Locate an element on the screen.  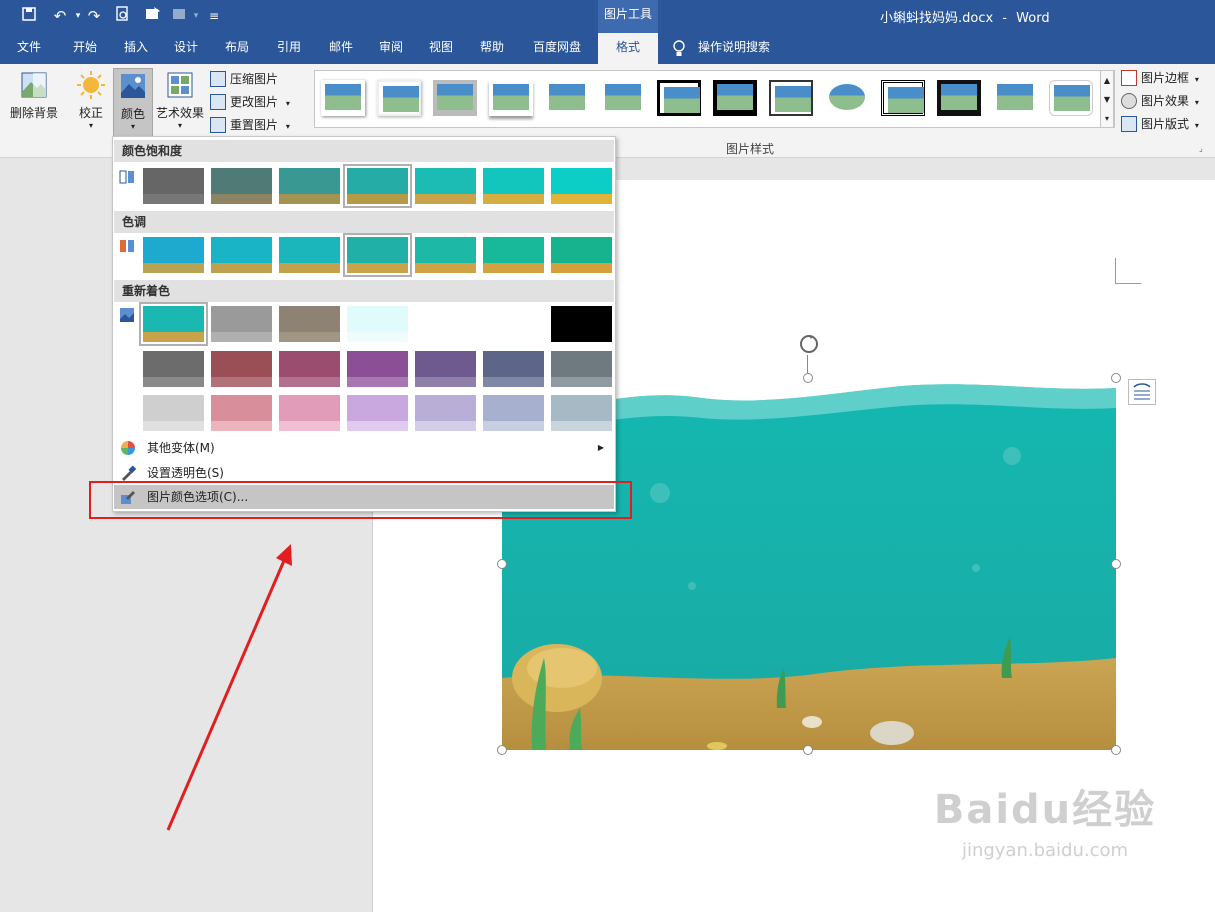
picture-layout-button: 图片版式 ▾ is located at coordinates (1166, 124).